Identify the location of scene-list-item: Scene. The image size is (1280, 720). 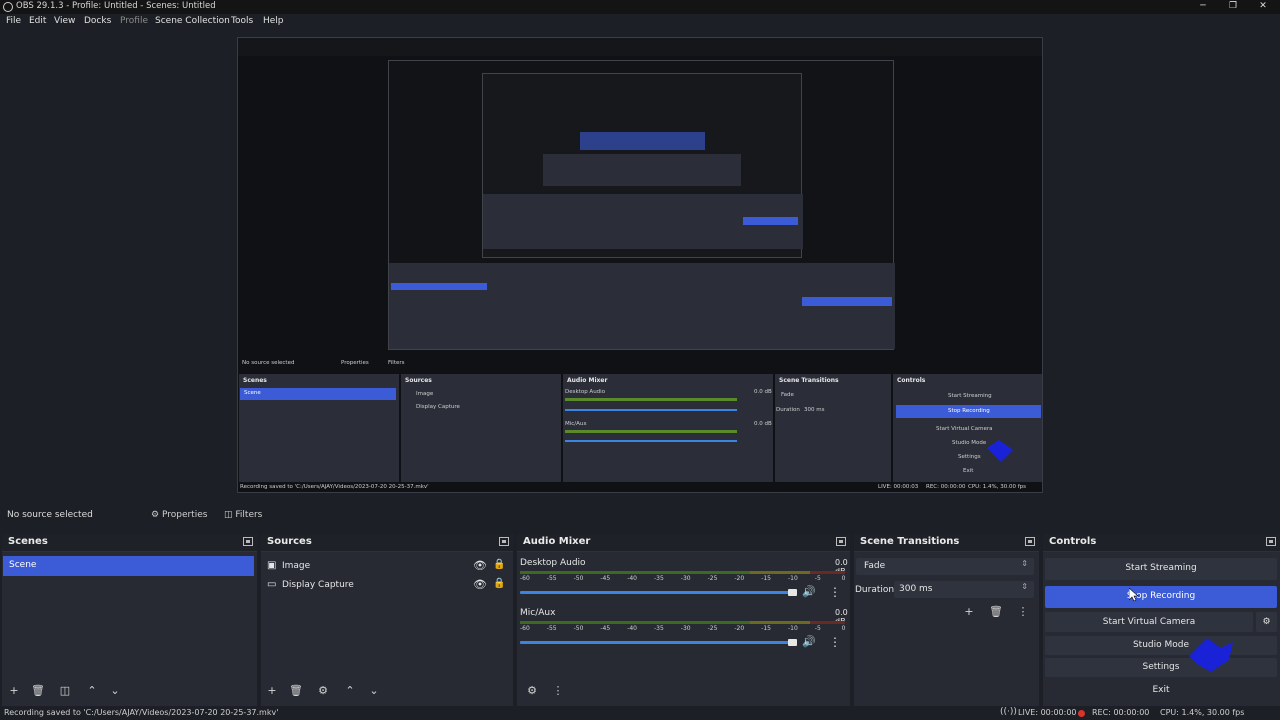
(128, 566).